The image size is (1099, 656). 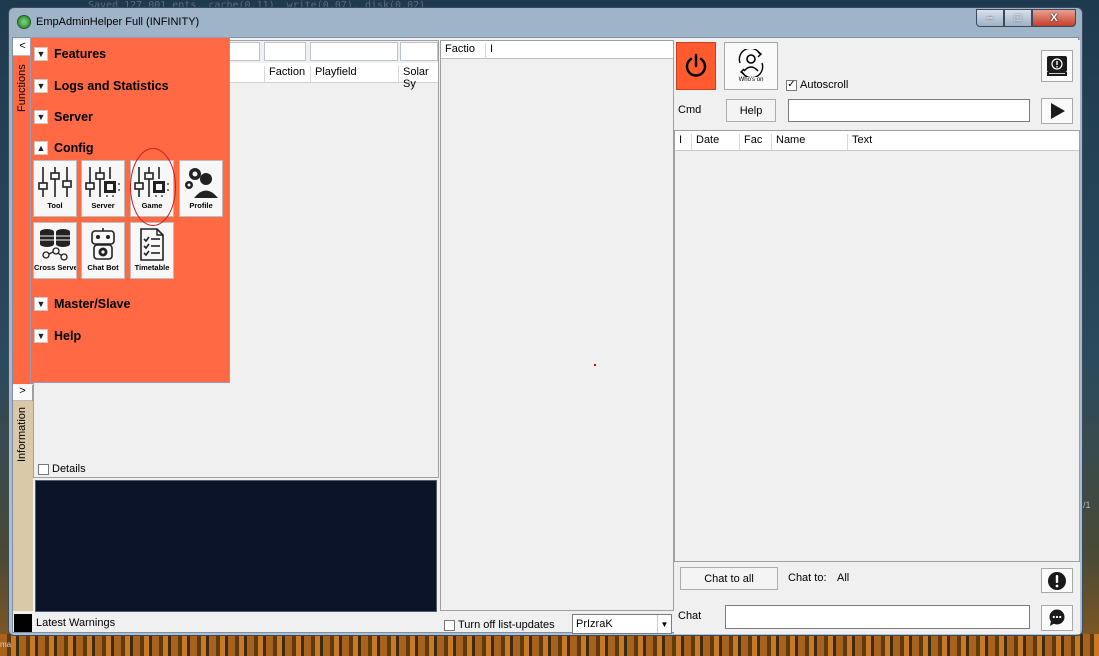 I want to click on section-config: ▲ Config, so click(x=64, y=148).